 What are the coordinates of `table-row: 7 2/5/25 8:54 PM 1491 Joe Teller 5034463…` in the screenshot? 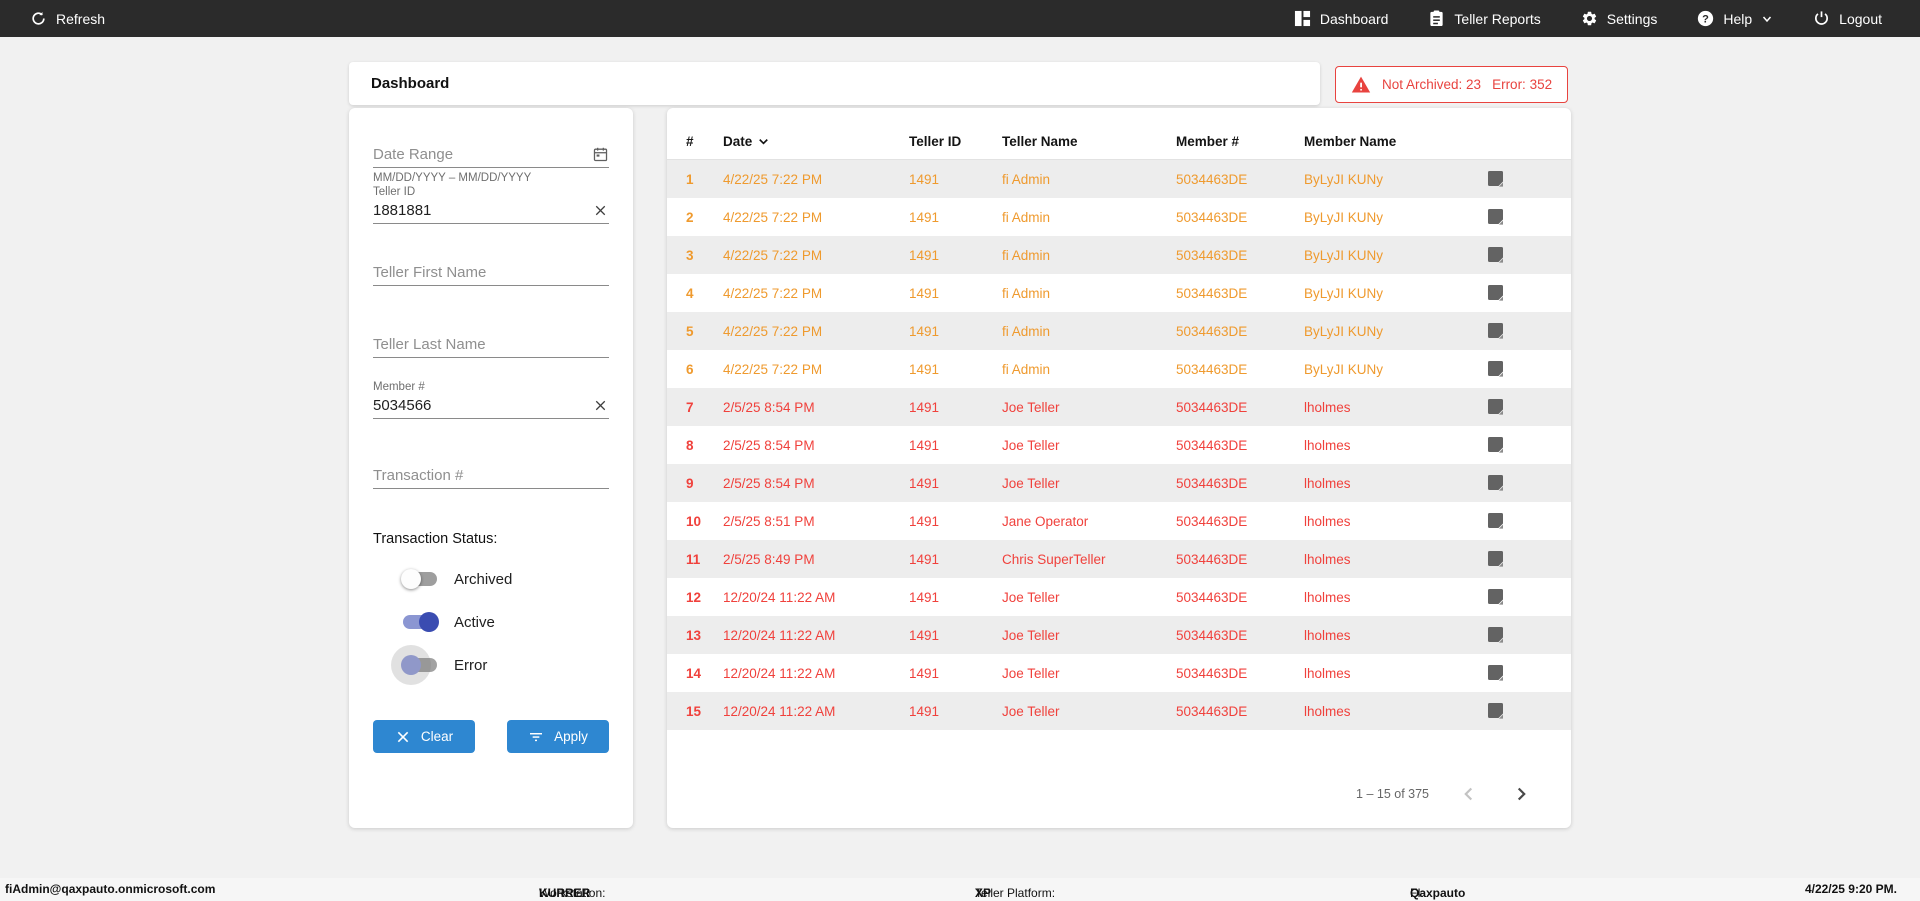 It's located at (1119, 407).